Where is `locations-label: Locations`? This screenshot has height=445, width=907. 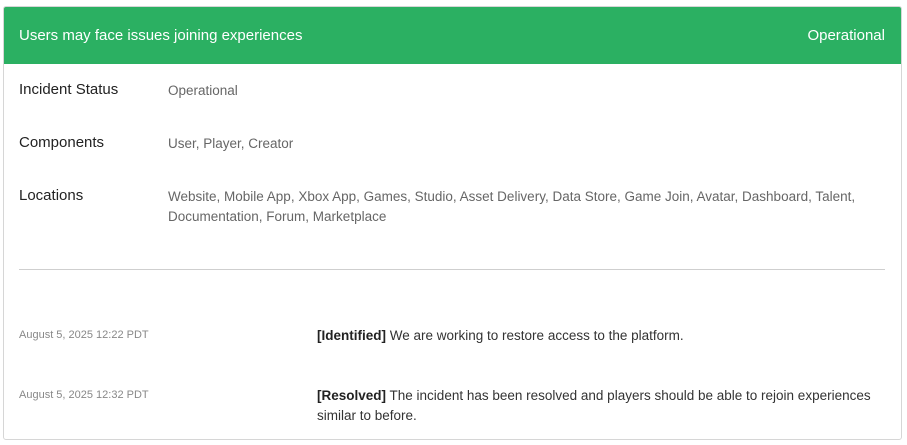
locations-label: Locations is located at coordinates (51, 195).